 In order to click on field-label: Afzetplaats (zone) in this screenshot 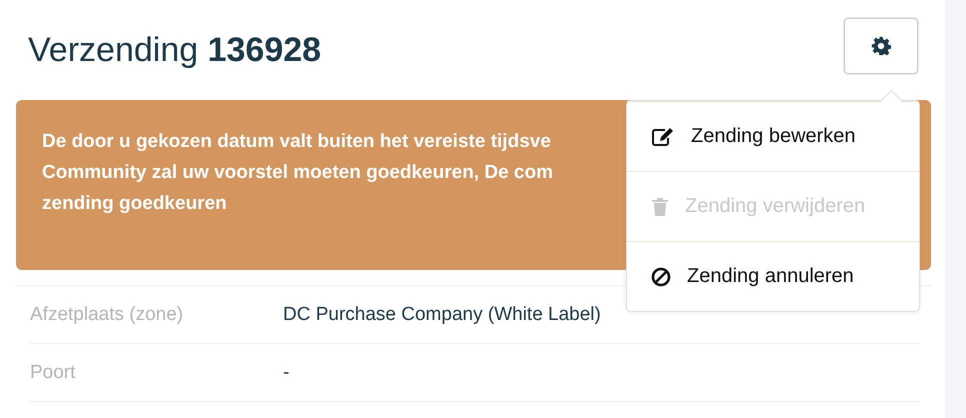, I will do `click(107, 315)`.